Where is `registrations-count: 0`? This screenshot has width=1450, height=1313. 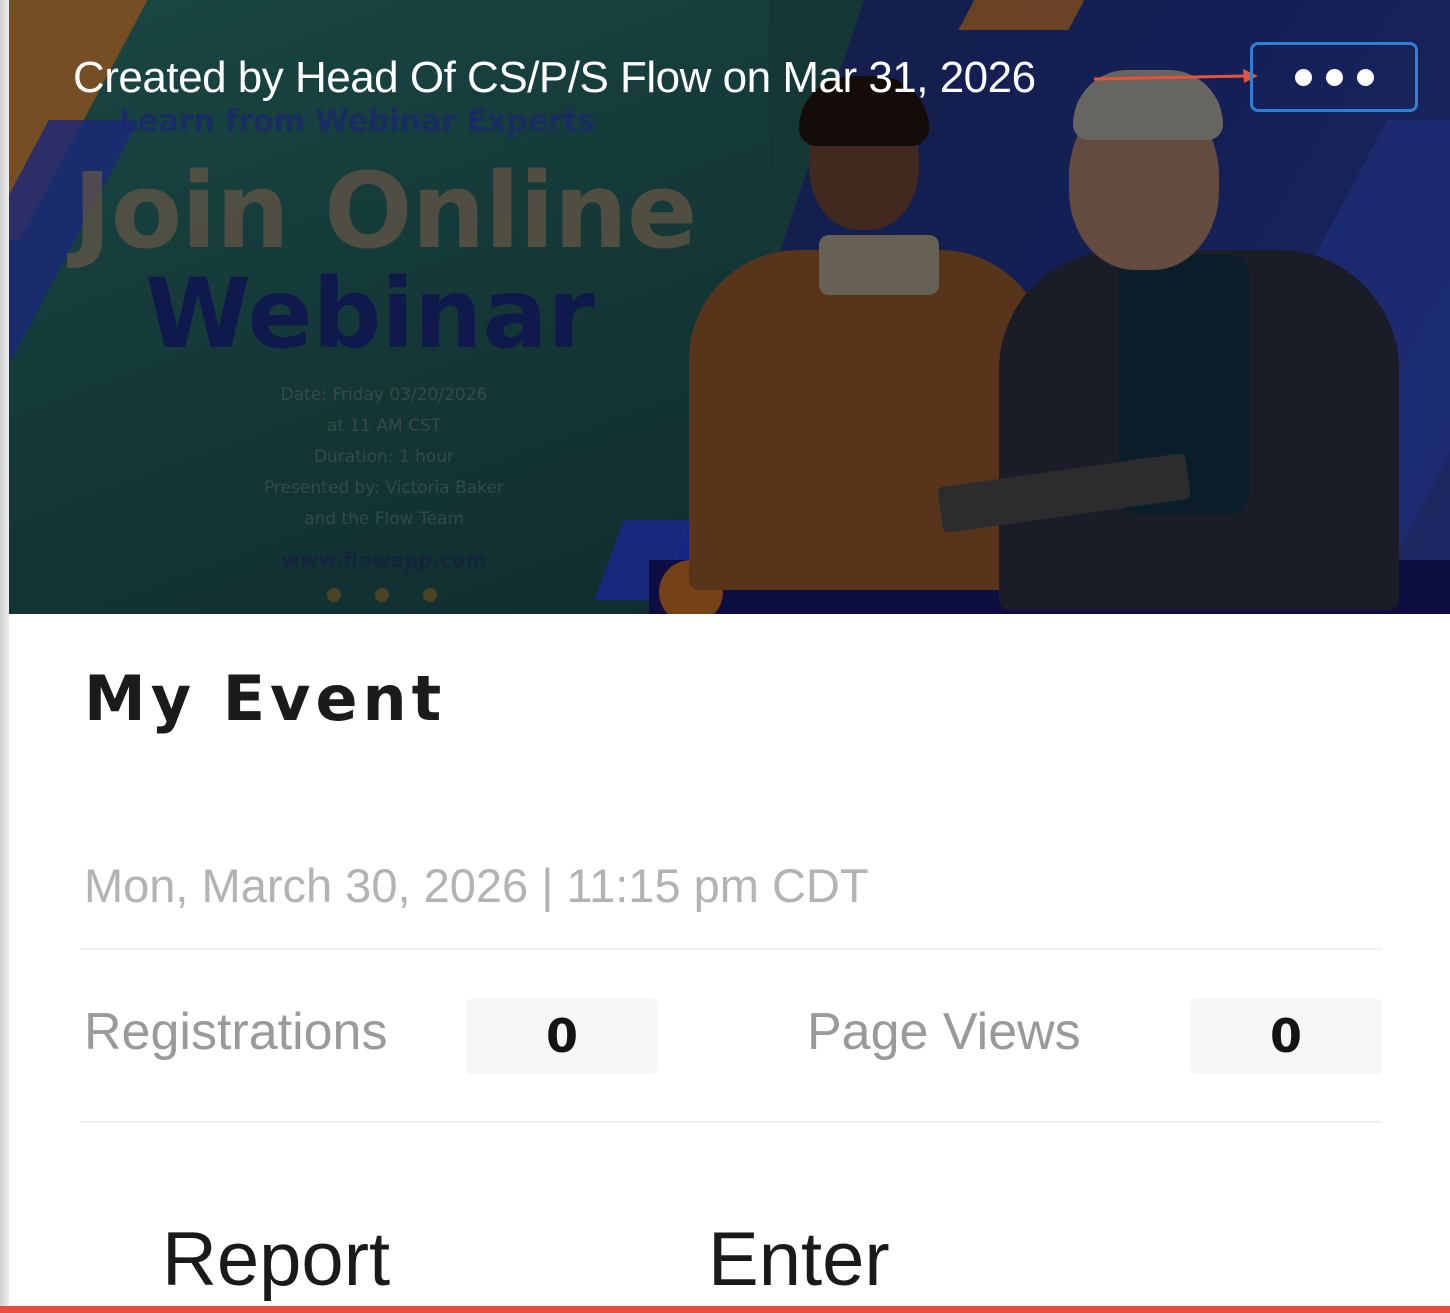
registrations-count: 0 is located at coordinates (562, 1036).